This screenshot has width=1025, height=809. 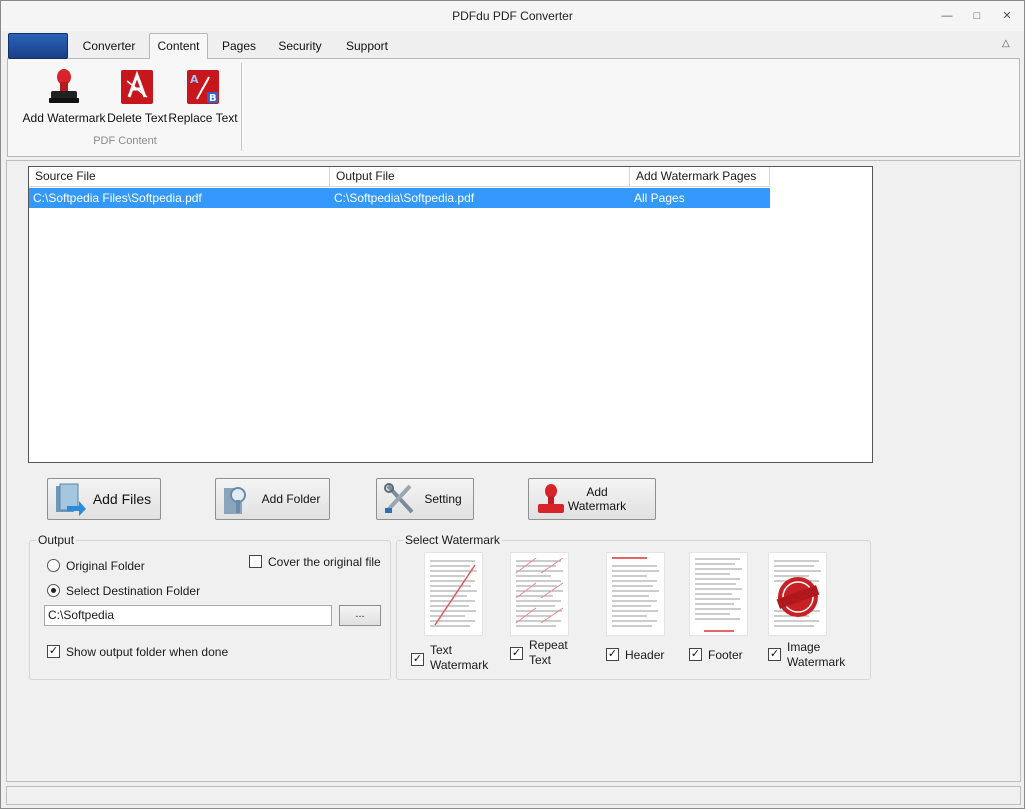 I want to click on text-watermark-checkbox: ✓, so click(x=417, y=659).